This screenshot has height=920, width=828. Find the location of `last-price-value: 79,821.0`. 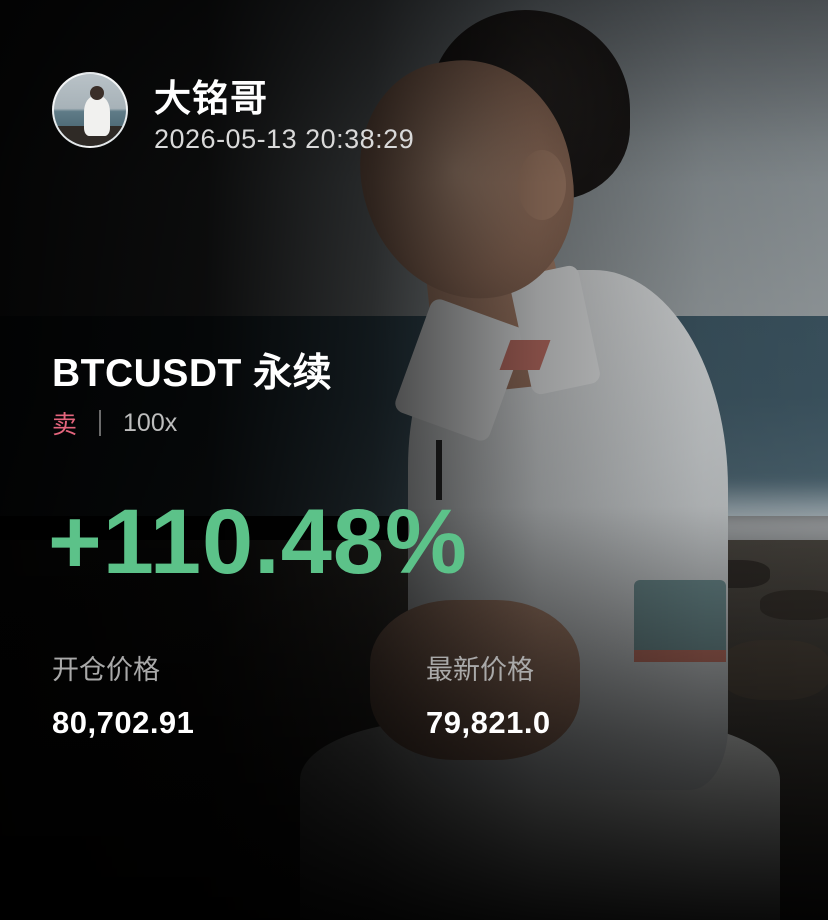

last-price-value: 79,821.0 is located at coordinates (488, 722).